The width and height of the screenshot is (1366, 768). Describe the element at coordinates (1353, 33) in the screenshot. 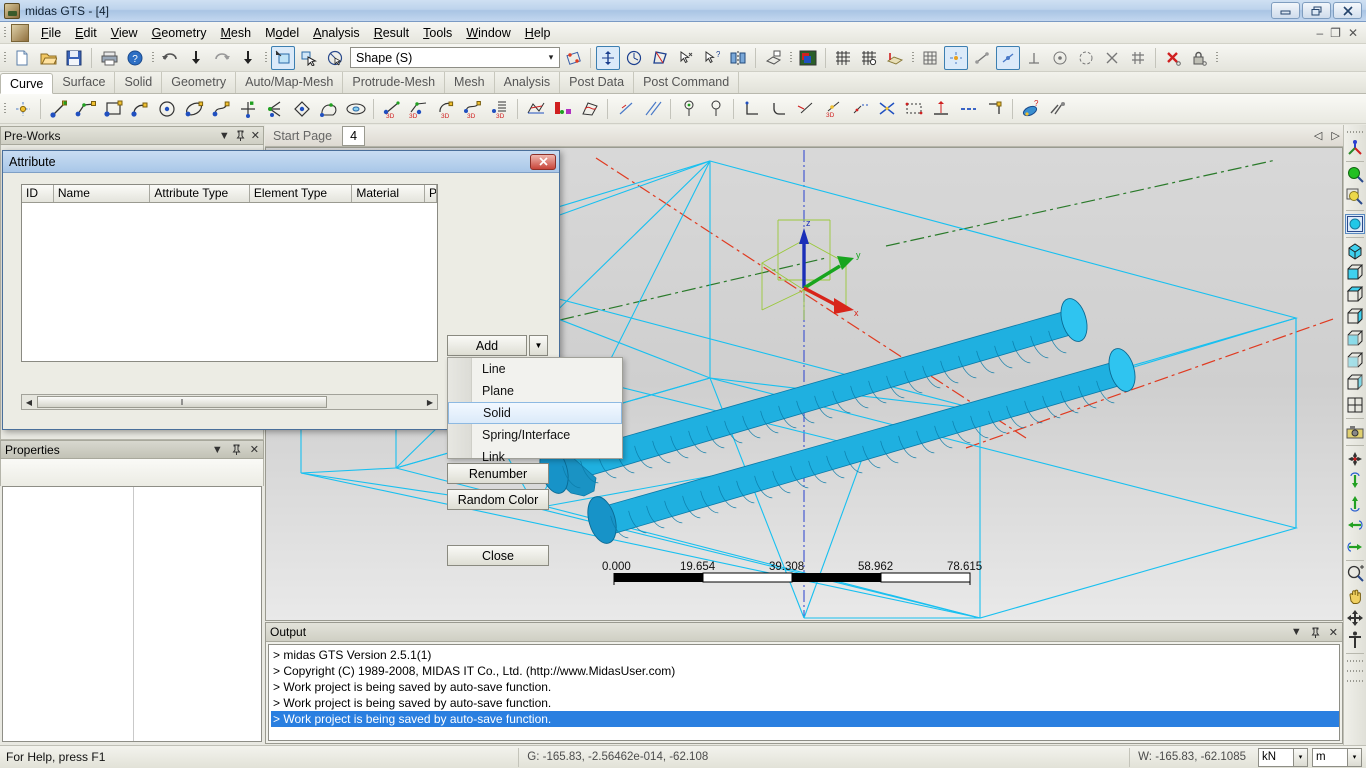

I see `mdi-close-button: ✕` at that location.